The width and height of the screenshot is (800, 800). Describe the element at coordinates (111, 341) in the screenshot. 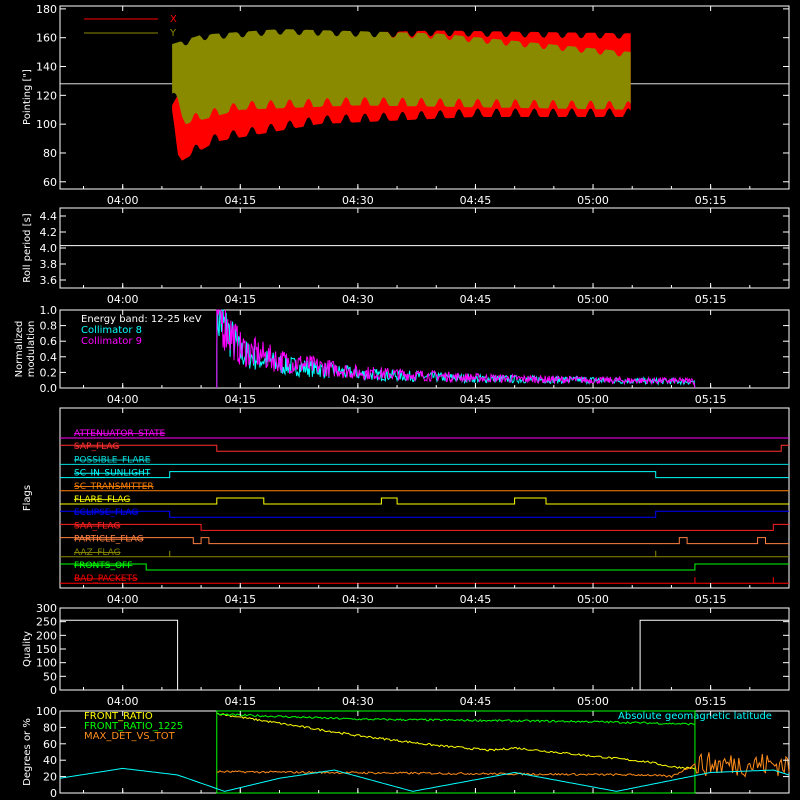

I see `legend-collimator-9: Collimator 9` at that location.